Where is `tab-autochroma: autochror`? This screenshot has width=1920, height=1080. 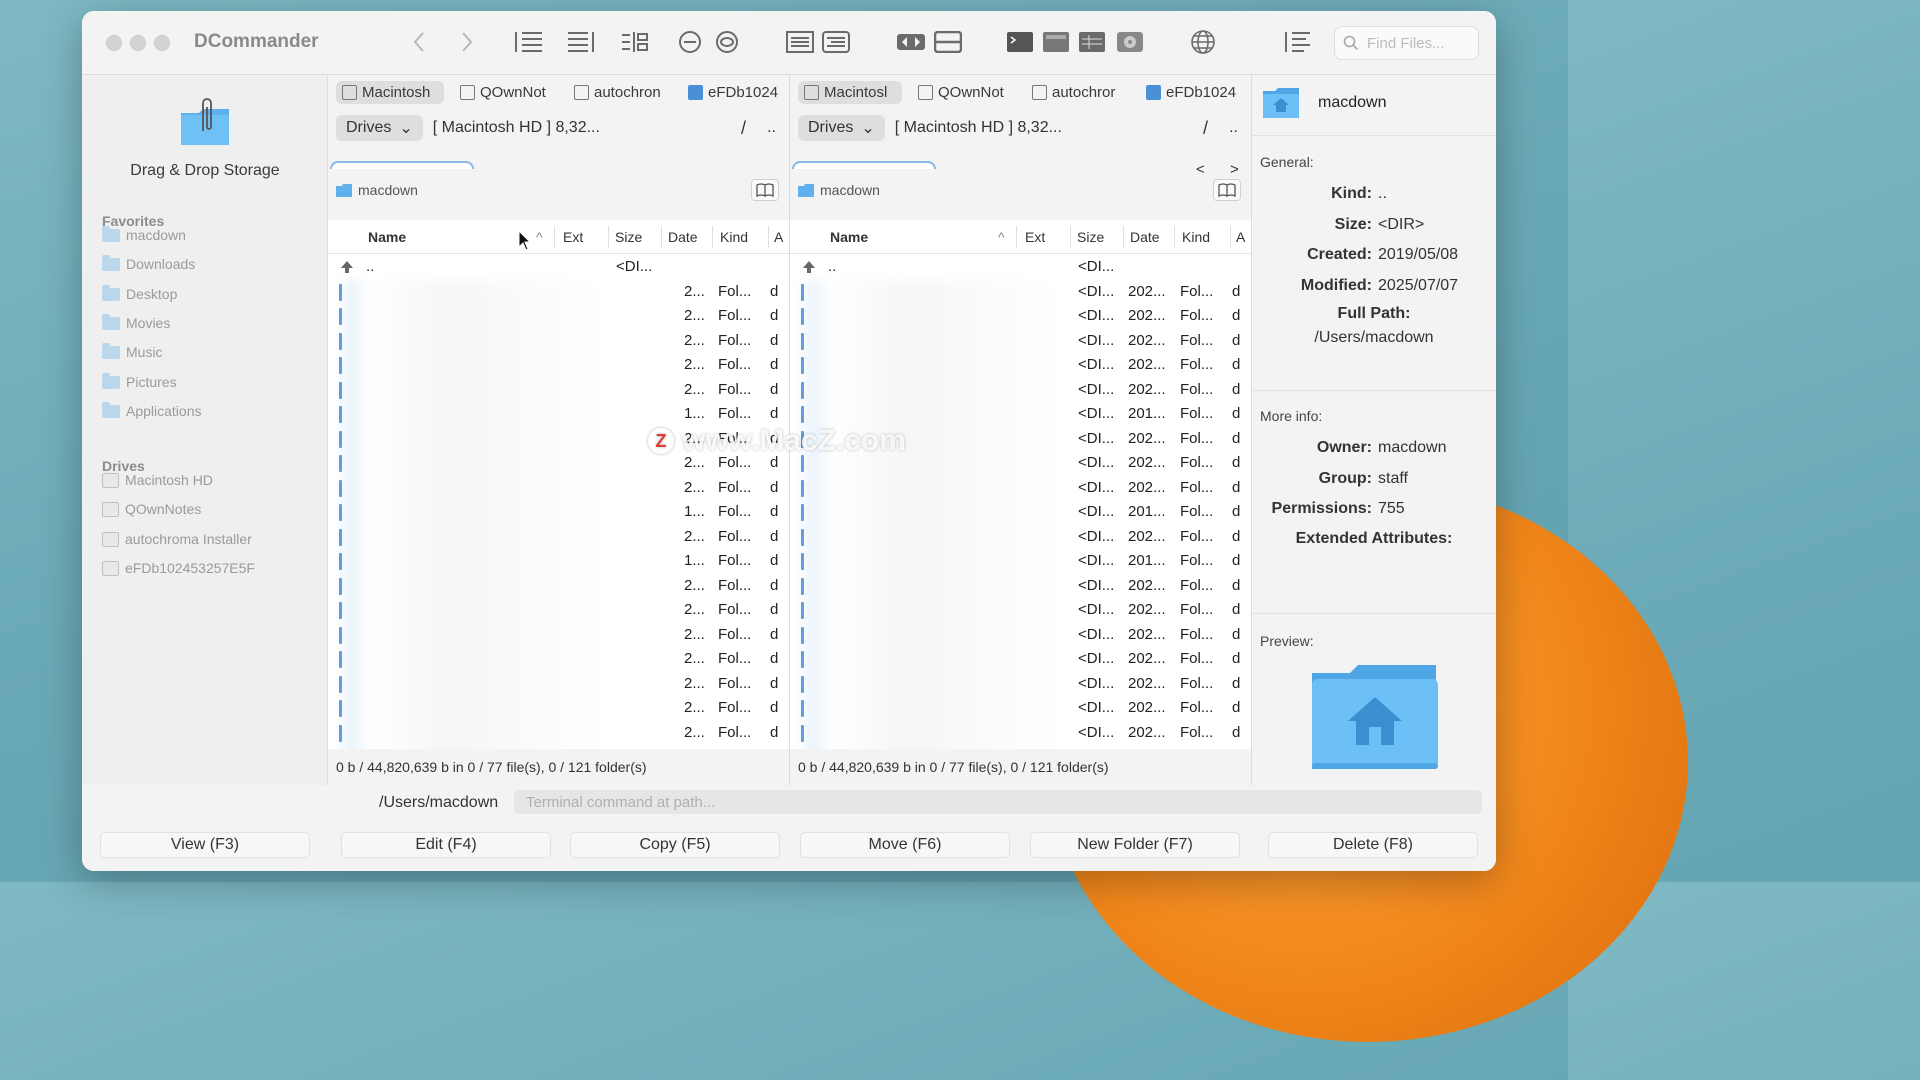 tab-autochroma: autochror is located at coordinates (1078, 92).